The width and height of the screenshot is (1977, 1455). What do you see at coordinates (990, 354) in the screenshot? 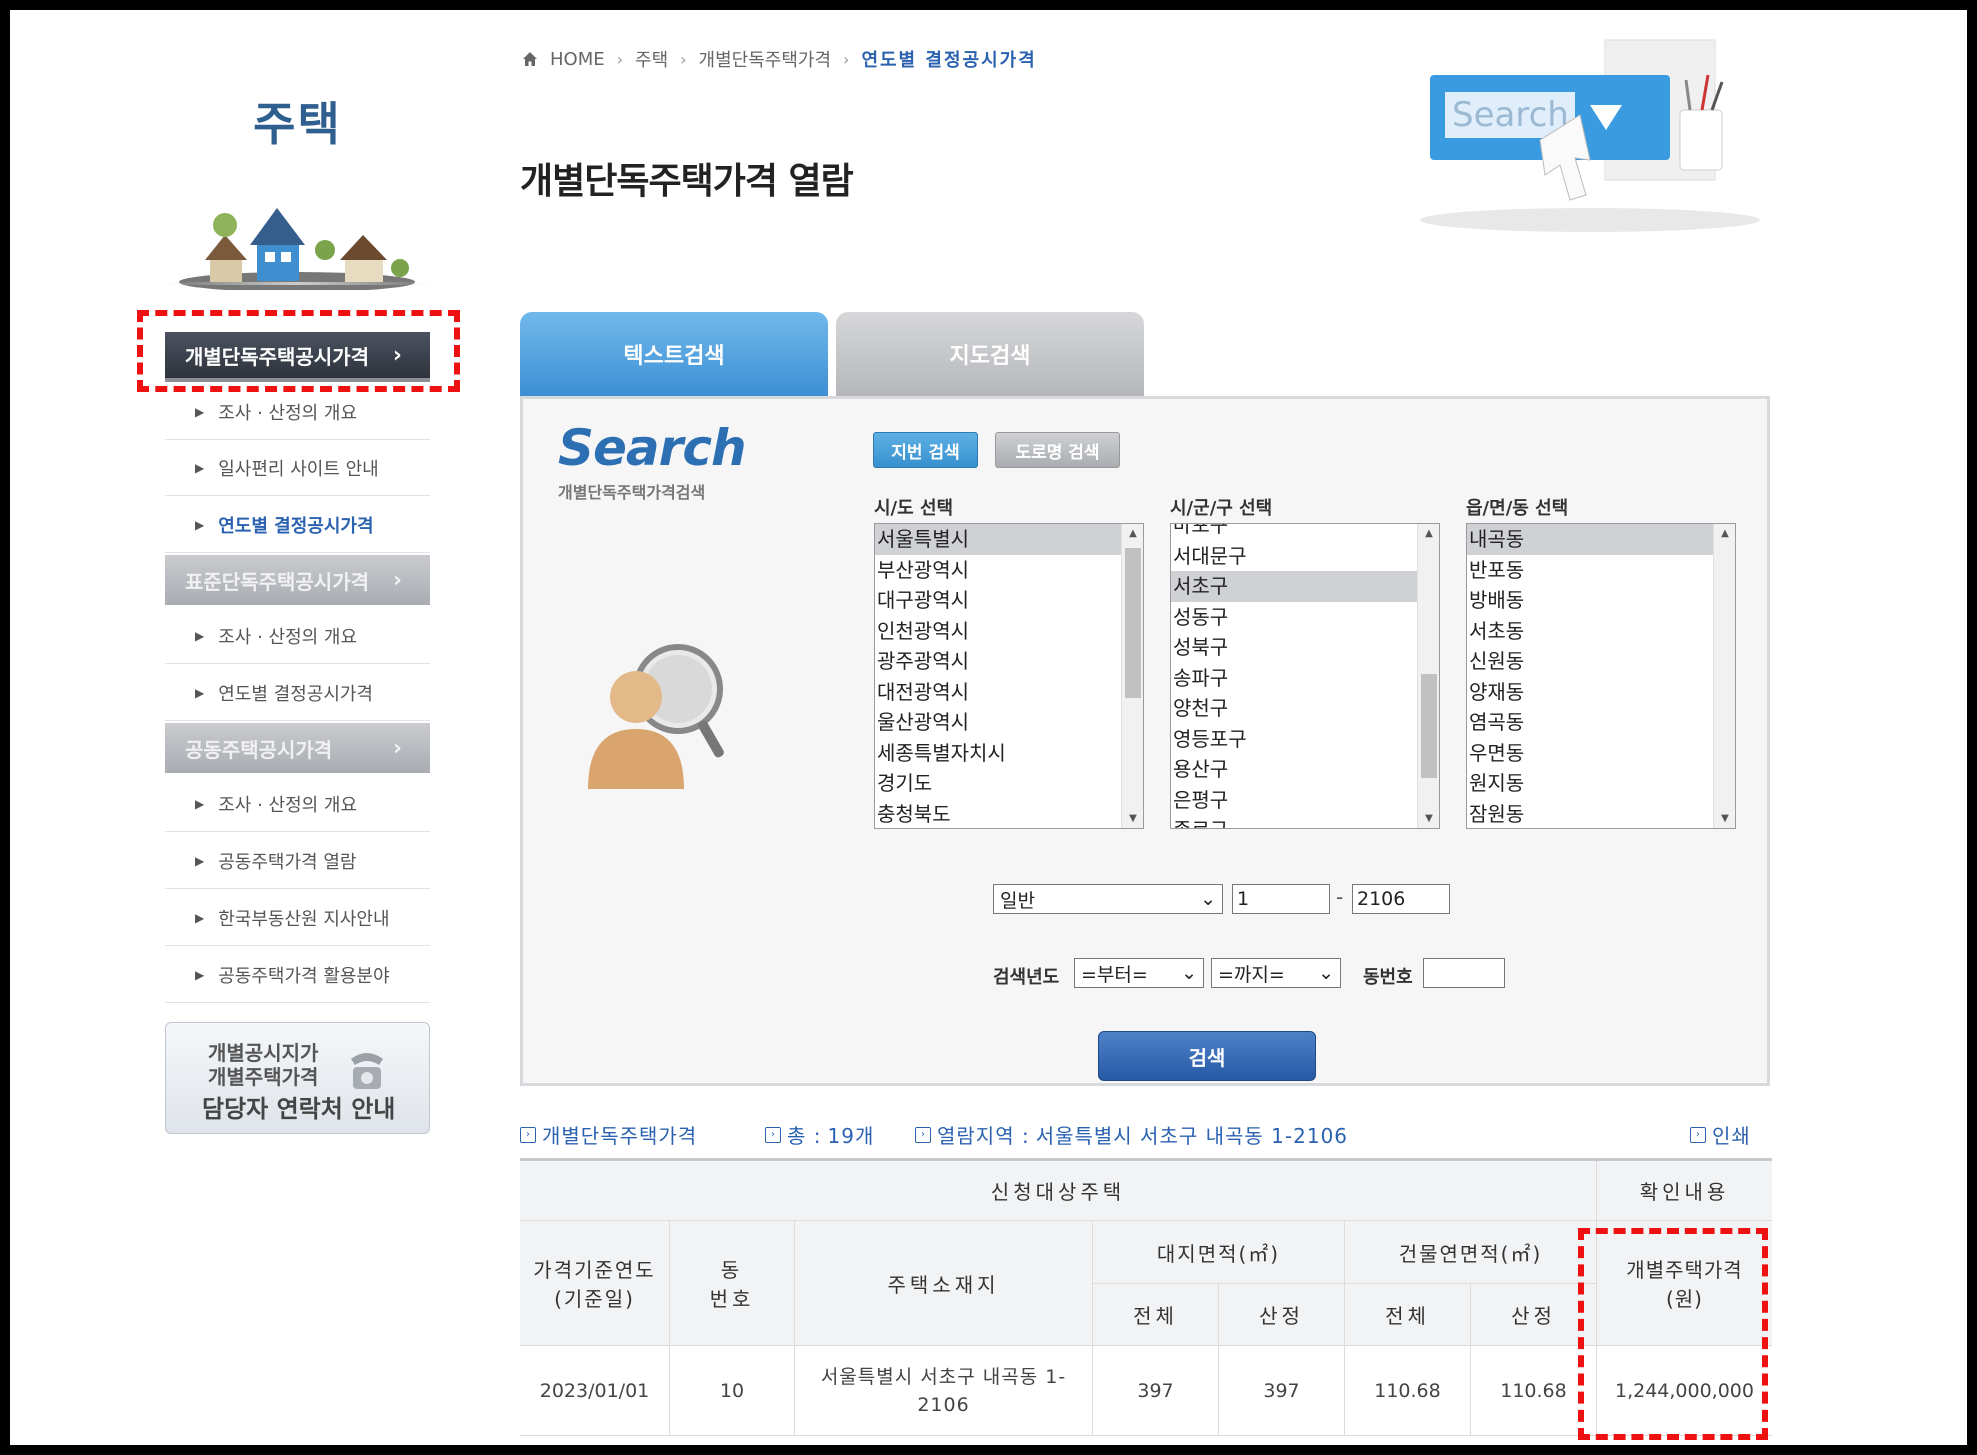
I see `tab-map-search: 지도검색` at bounding box center [990, 354].